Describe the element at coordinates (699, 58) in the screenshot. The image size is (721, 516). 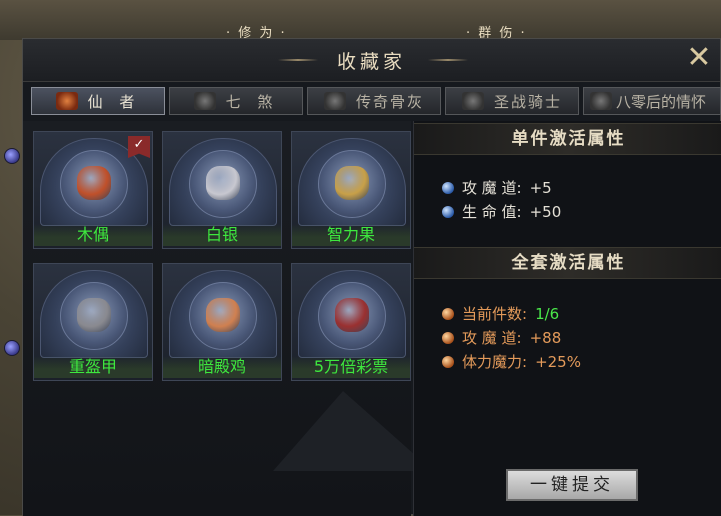
I see `close-icon: ✕` at that location.